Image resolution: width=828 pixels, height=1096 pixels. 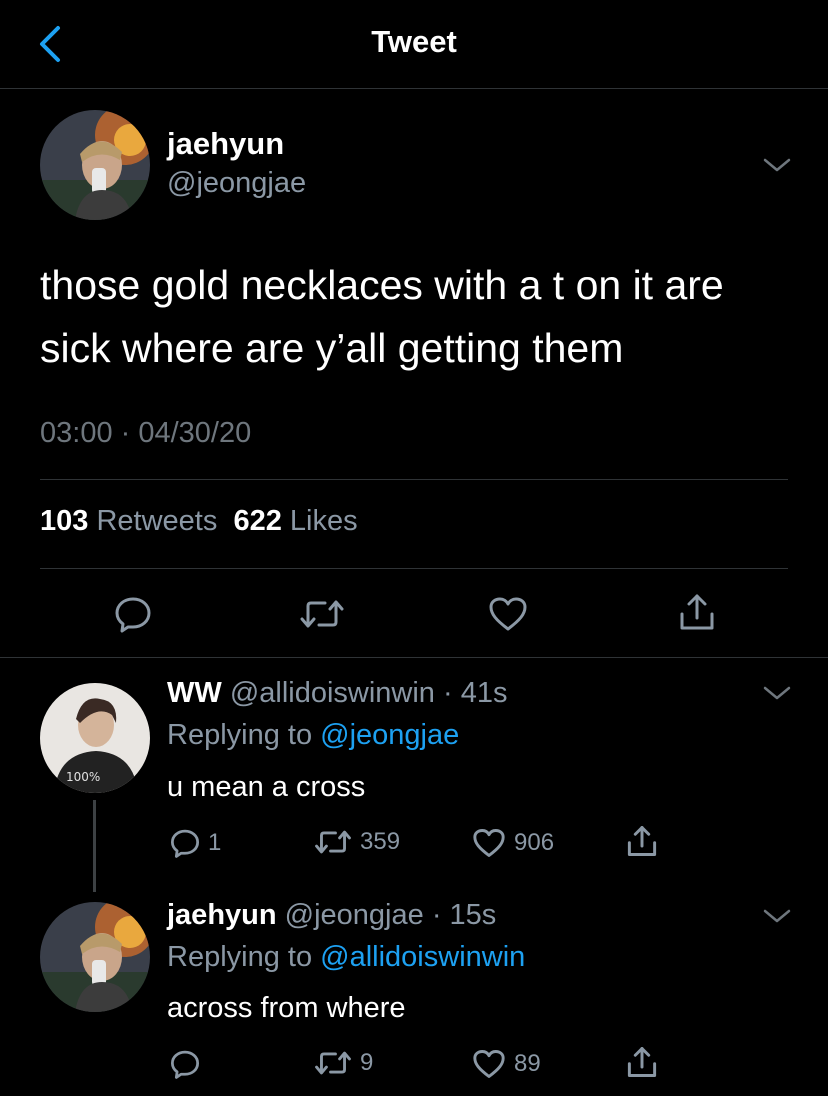 What do you see at coordinates (194, 693) in the screenshot?
I see `reply-author-name: WW` at bounding box center [194, 693].